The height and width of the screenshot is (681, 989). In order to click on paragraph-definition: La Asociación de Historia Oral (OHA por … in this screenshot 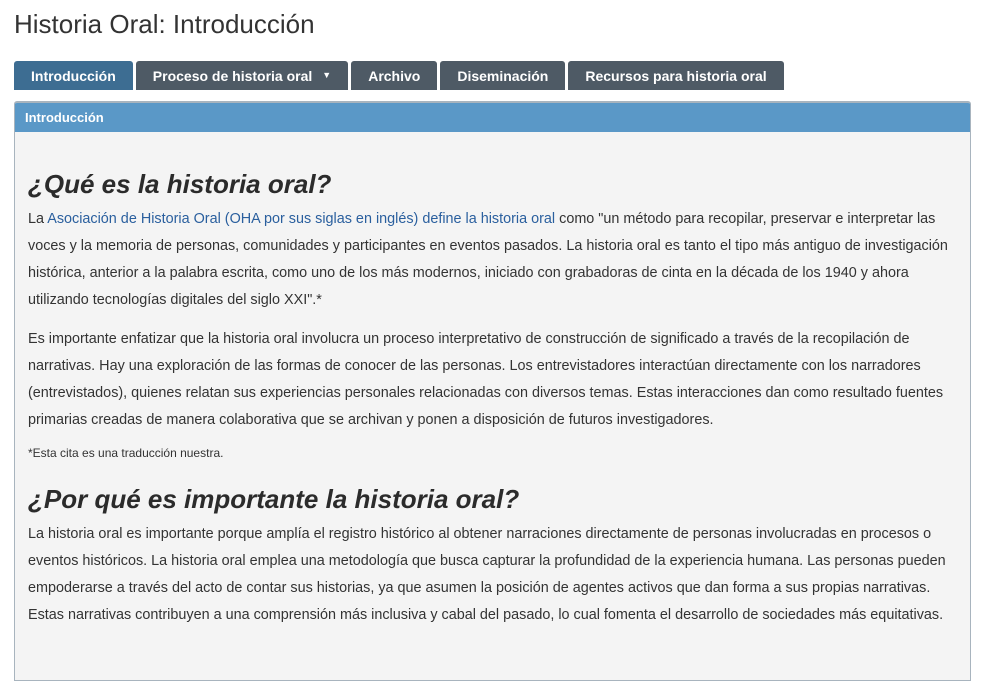, I will do `click(493, 260)`.